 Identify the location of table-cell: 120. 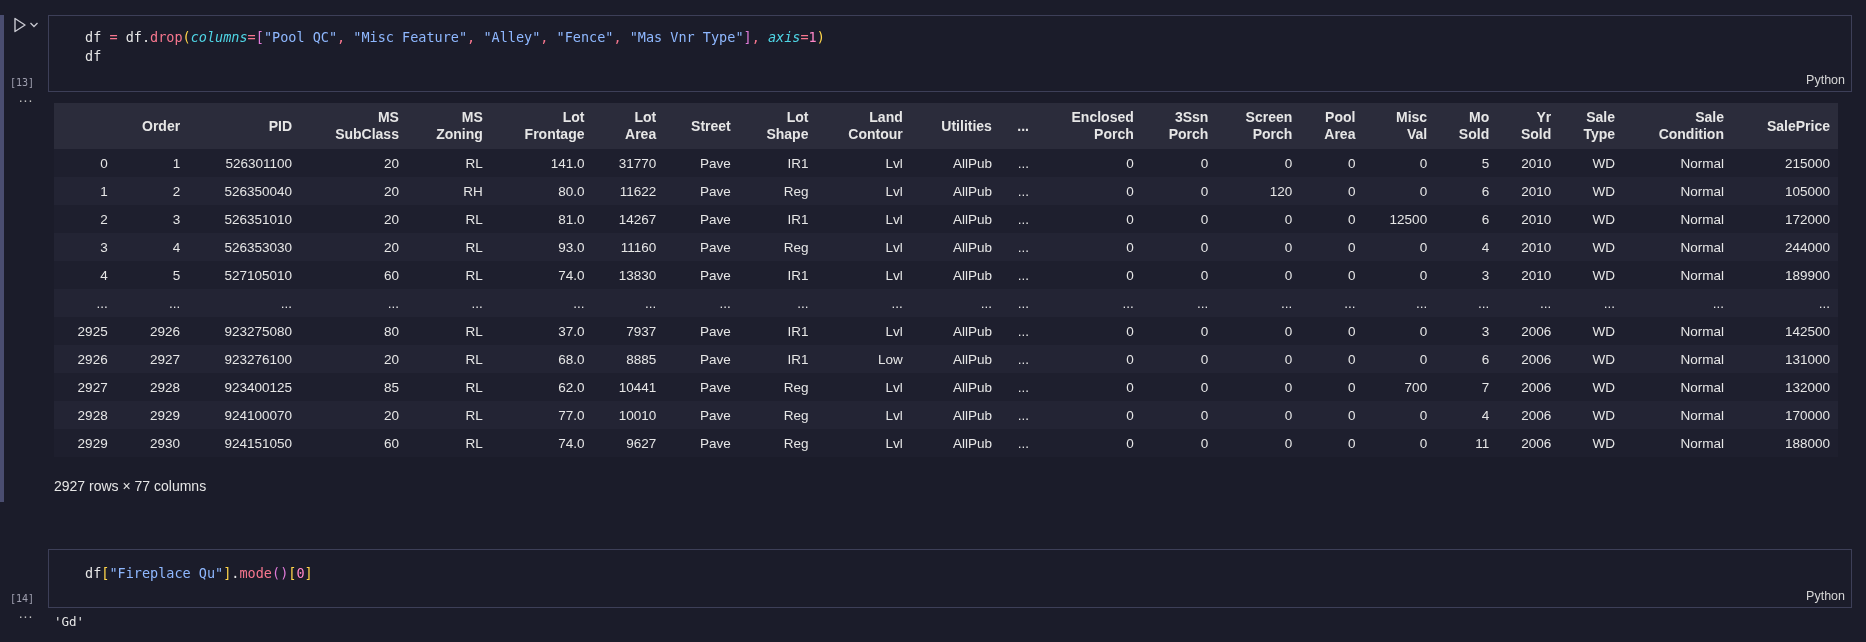
(1258, 191).